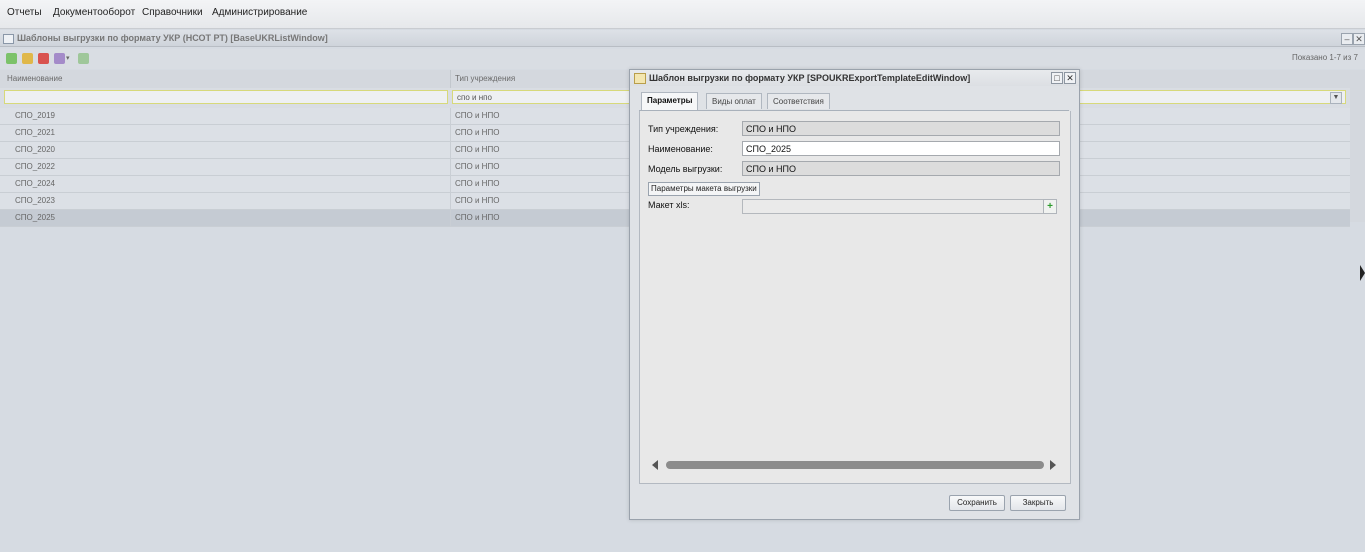 This screenshot has height=552, width=1365. Describe the element at coordinates (901, 168) in the screenshot. I see `export-model-field: СПО и НПО` at that location.